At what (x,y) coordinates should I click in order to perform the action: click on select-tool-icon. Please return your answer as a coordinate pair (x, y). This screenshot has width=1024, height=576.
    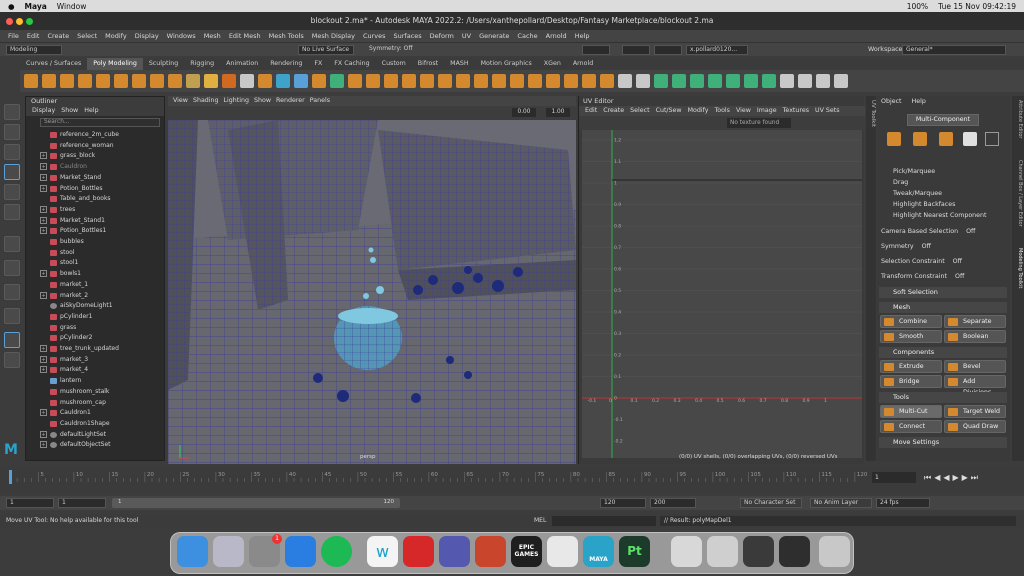
    Looking at the image, I should click on (12, 112).